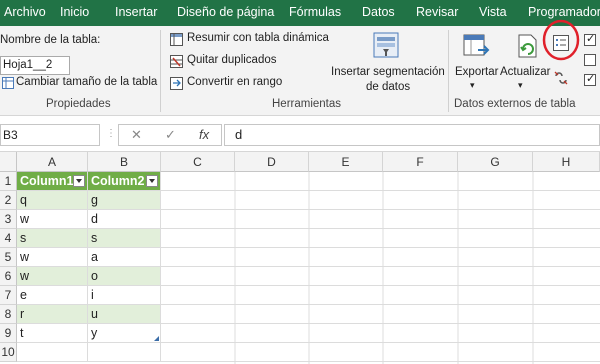 The image size is (600, 364). Describe the element at coordinates (590, 39) in the screenshot. I see `header-row-checkbox` at that location.